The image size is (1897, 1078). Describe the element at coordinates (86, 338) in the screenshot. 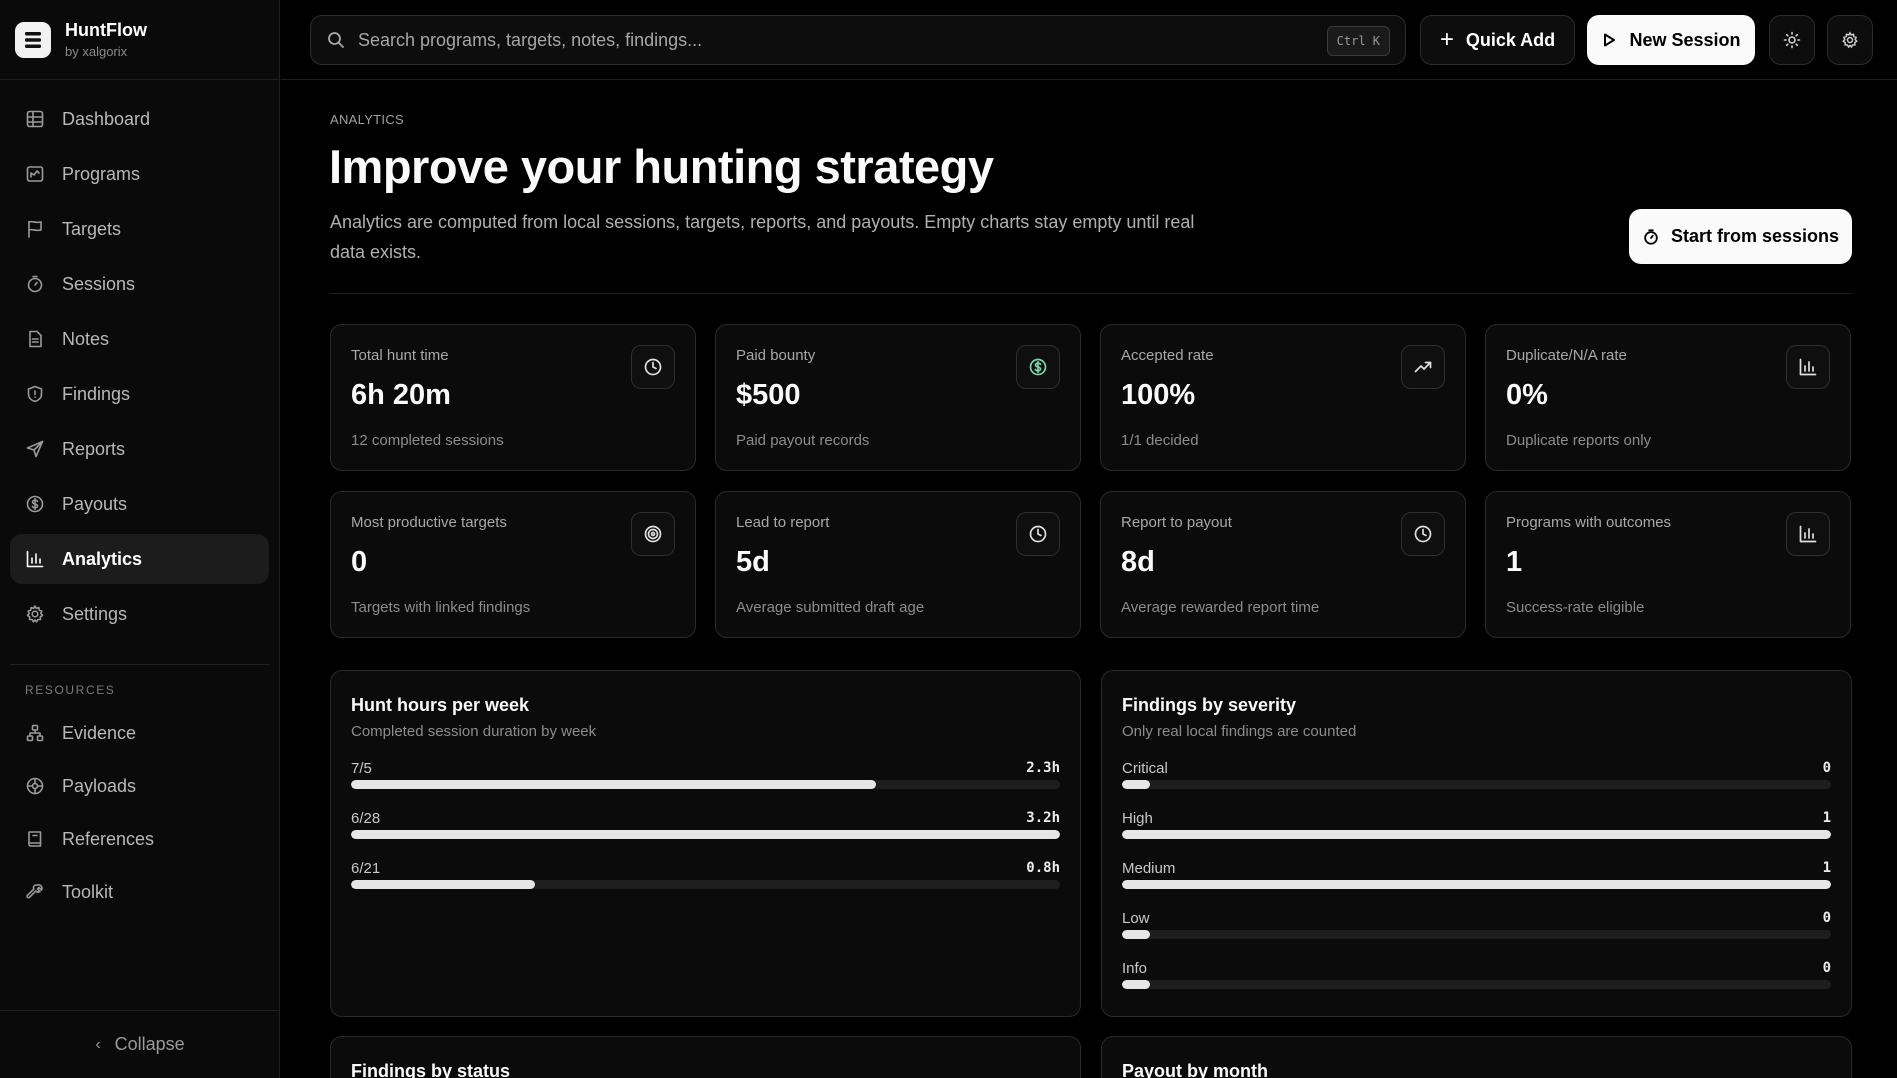

I see `nav-label: Notes` at that location.